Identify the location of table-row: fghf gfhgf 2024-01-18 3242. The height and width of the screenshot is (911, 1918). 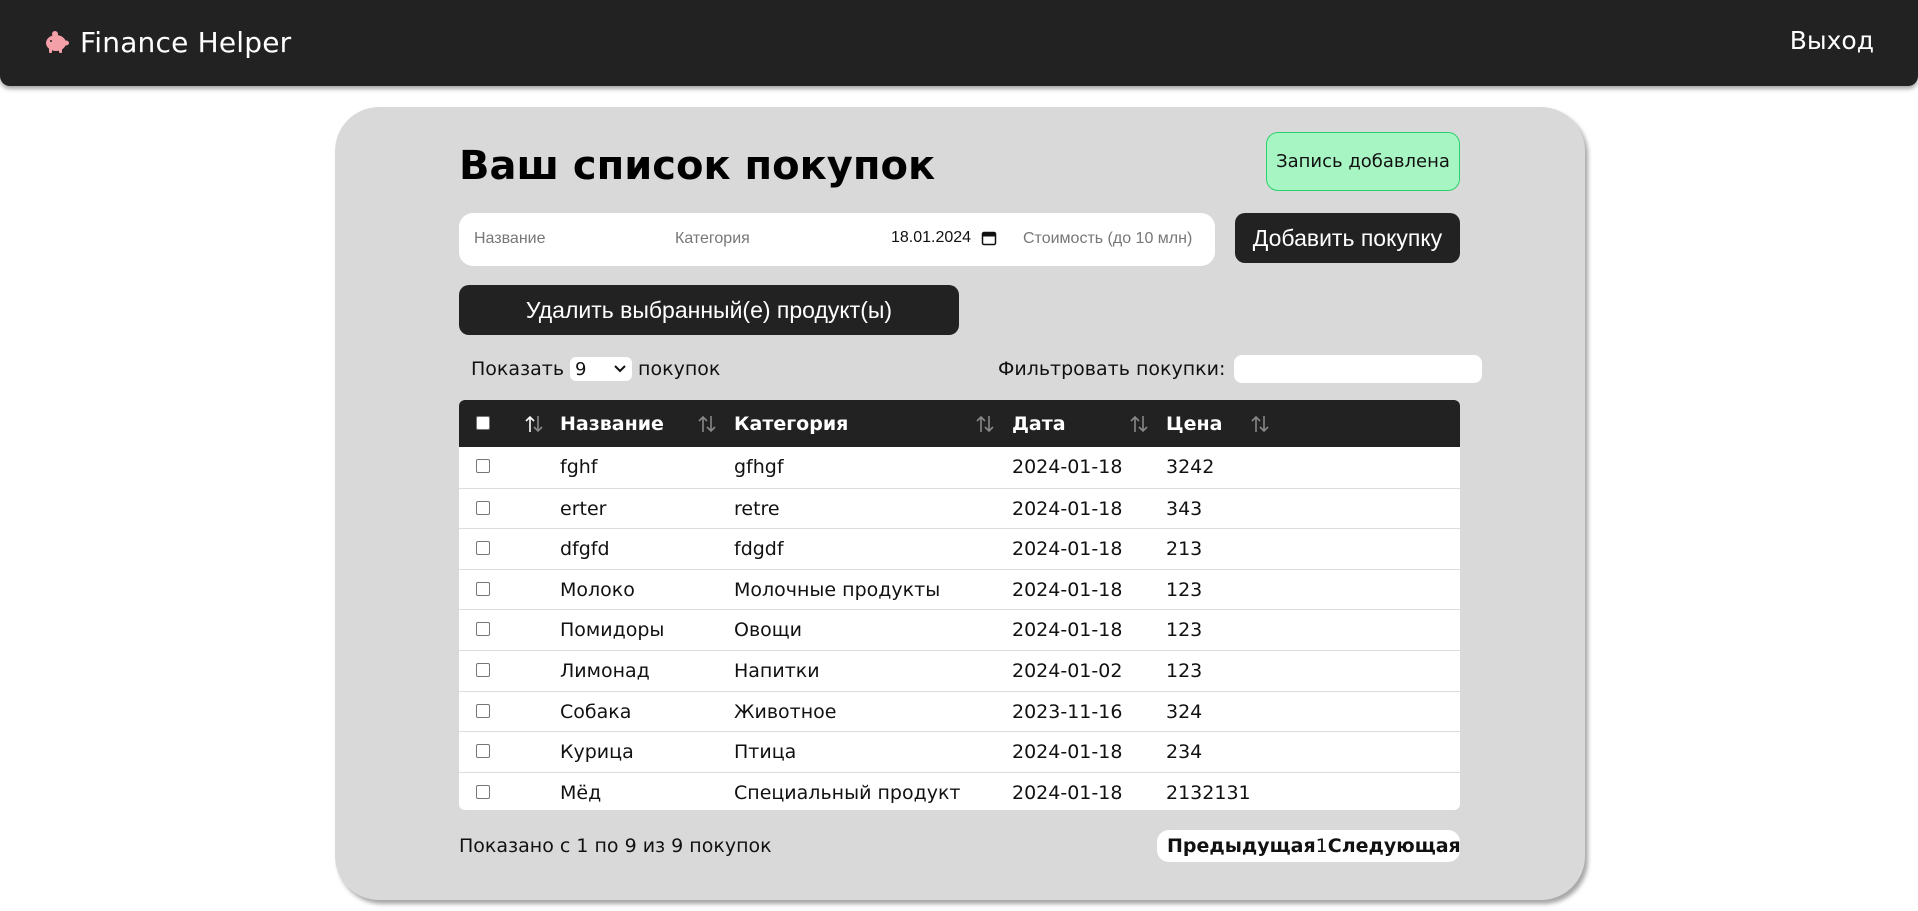
(959, 467).